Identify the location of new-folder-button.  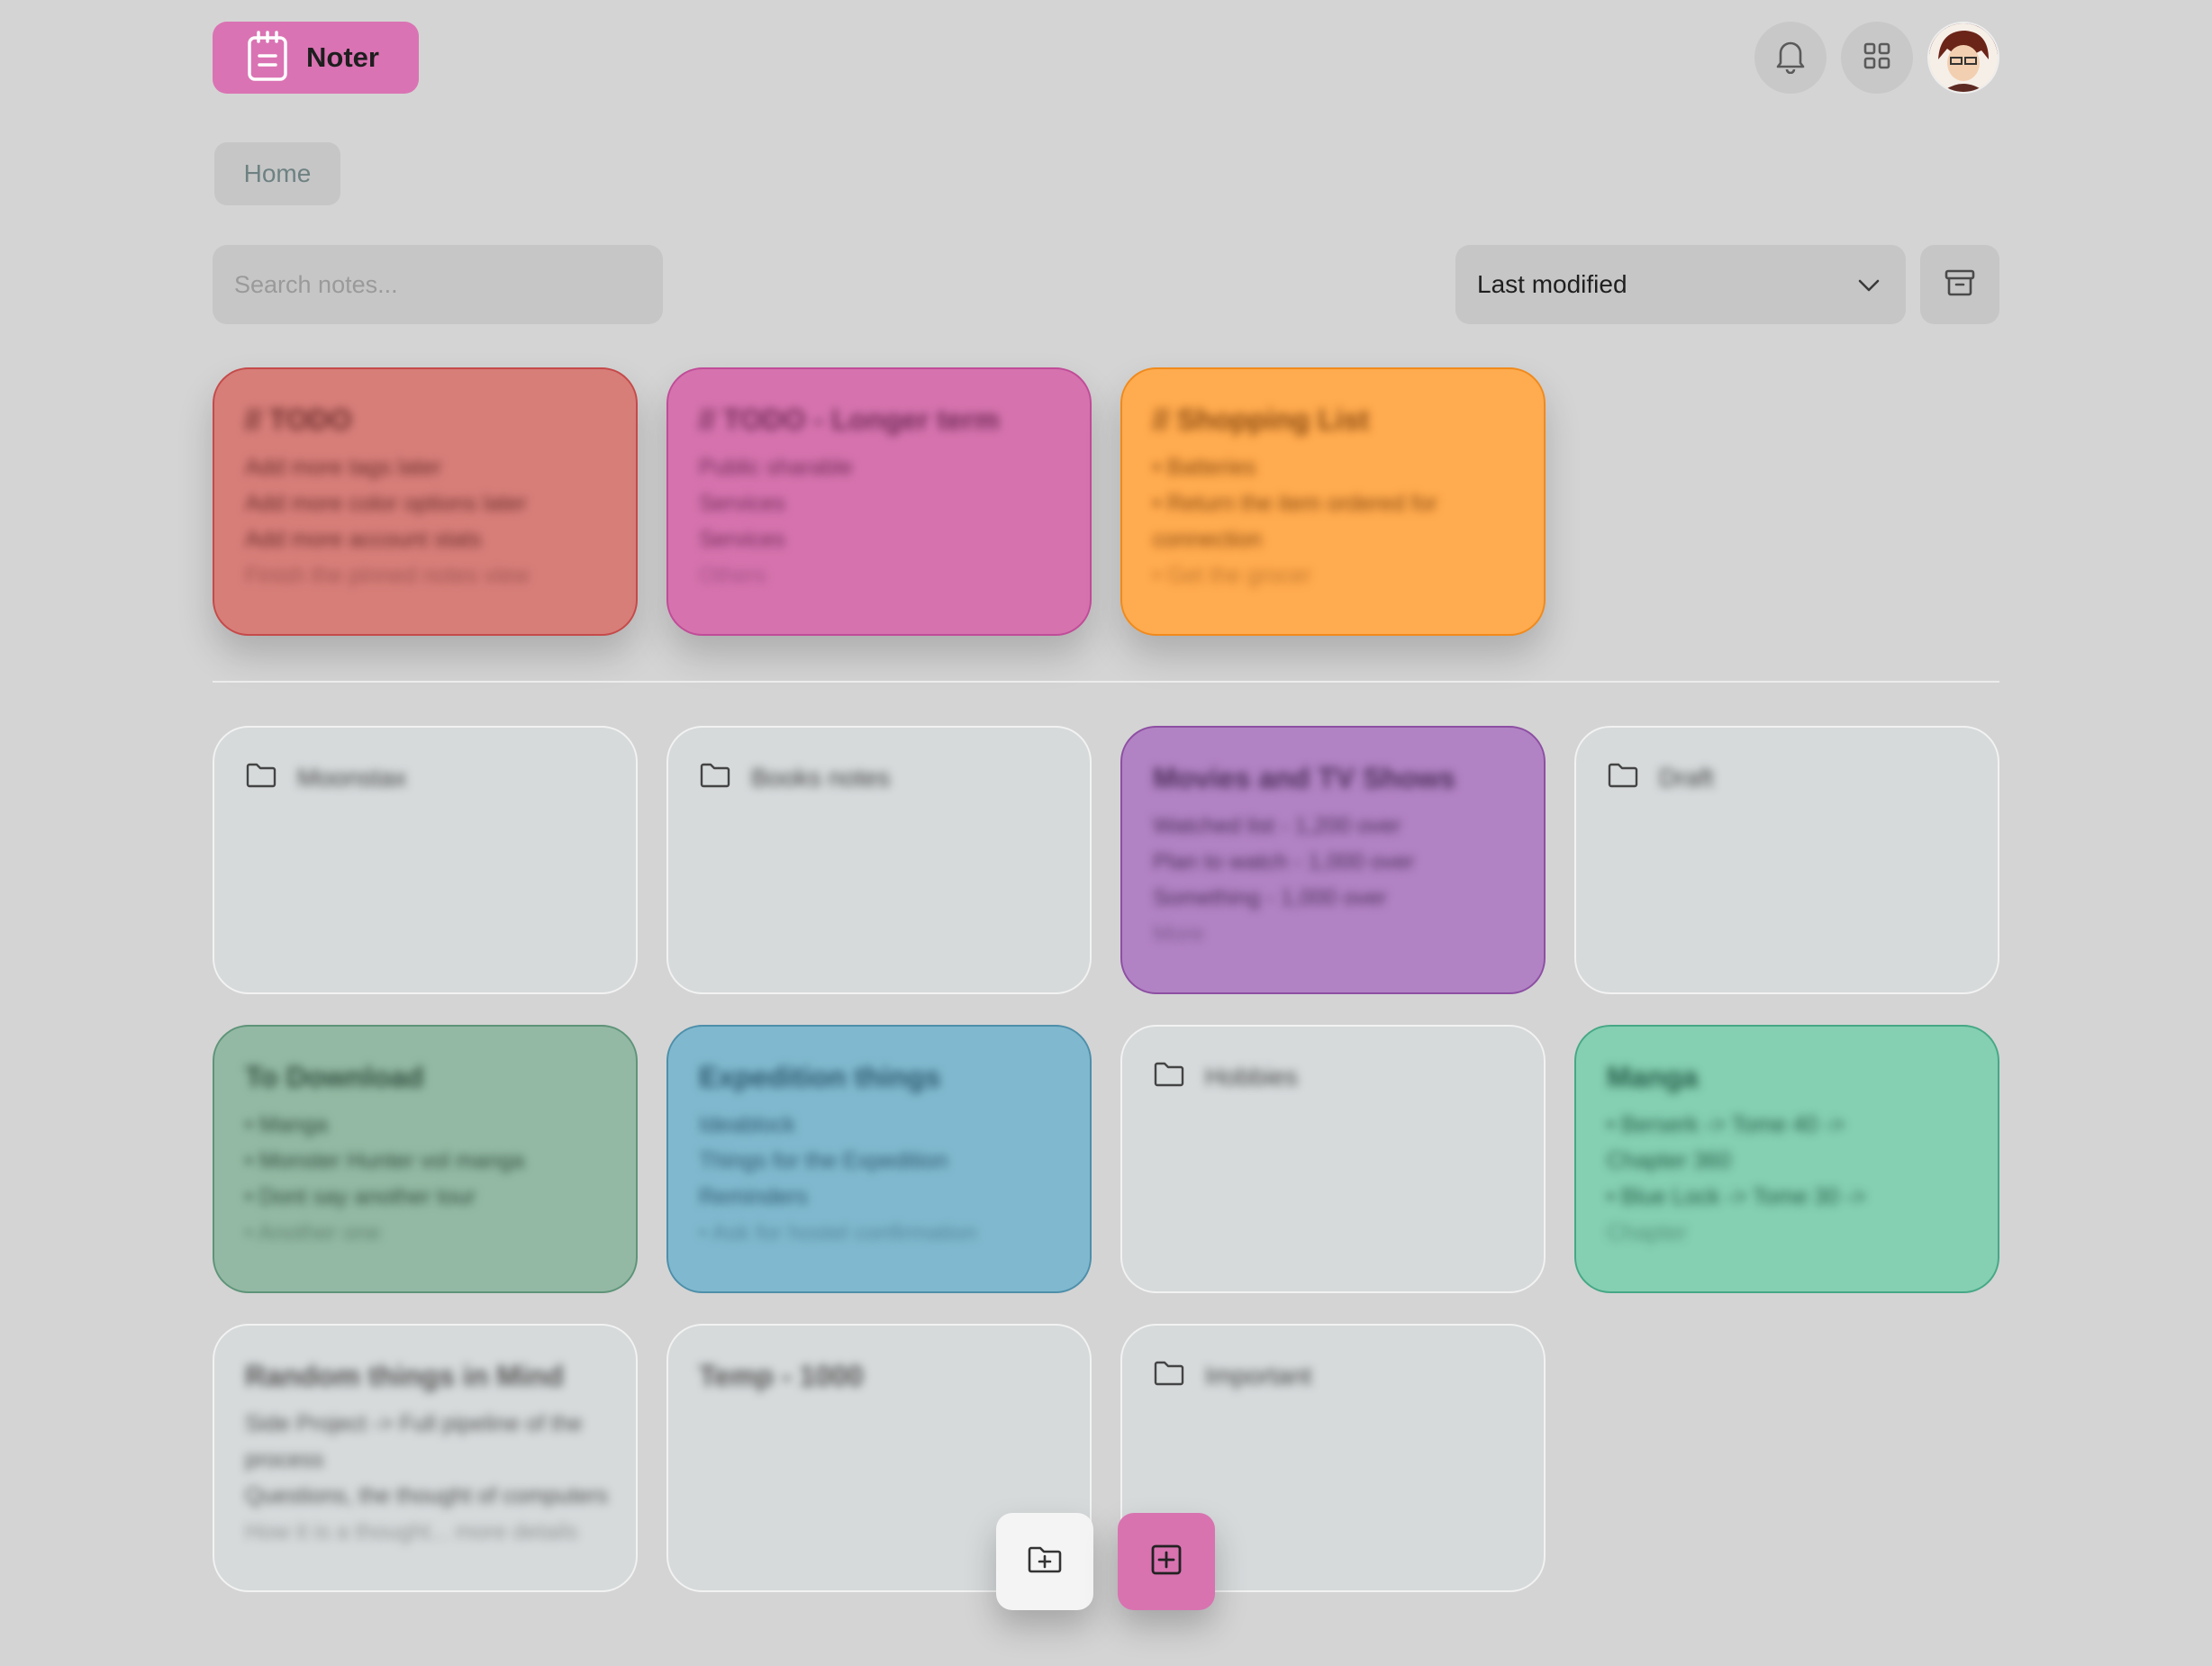
(1044, 1561).